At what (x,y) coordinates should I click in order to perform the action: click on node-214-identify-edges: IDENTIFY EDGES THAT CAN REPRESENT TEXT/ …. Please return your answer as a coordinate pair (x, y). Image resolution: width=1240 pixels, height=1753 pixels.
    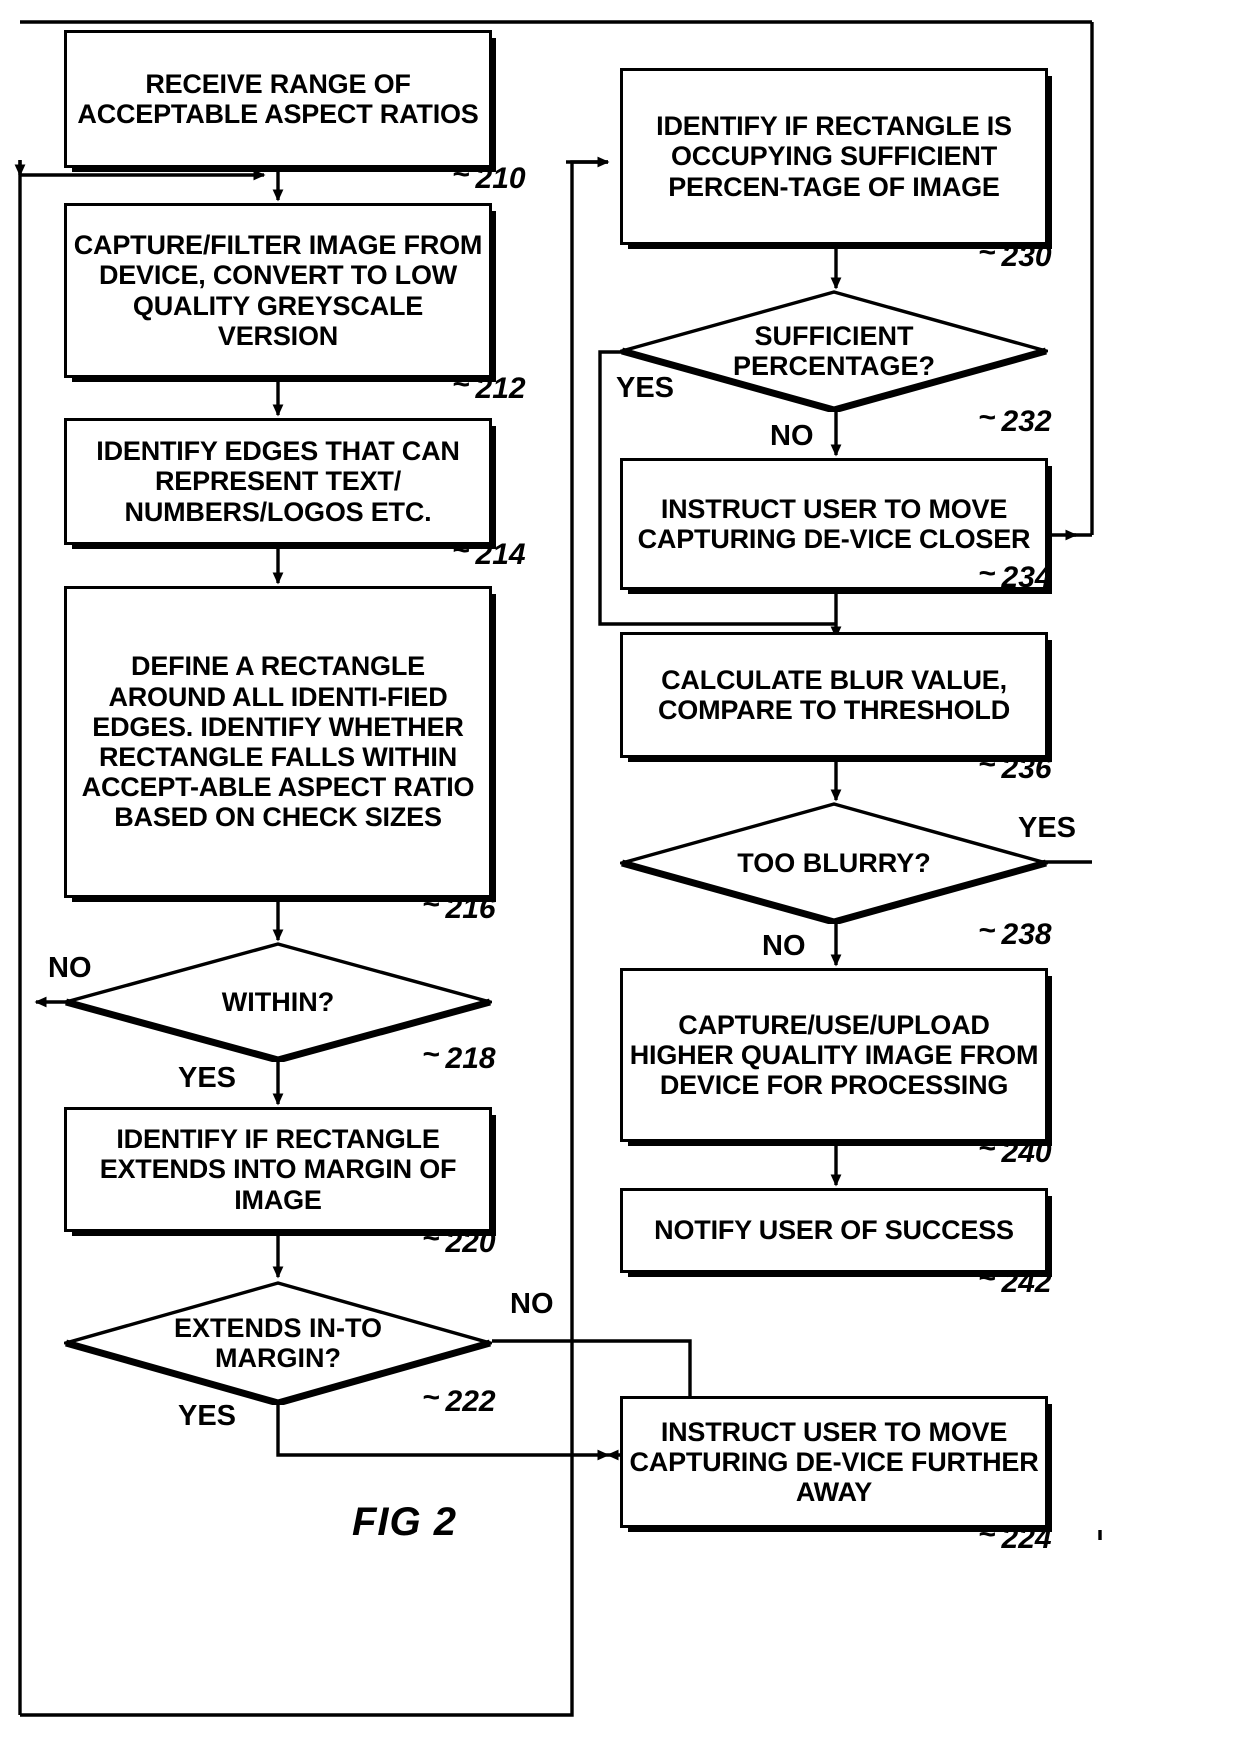
    Looking at the image, I should click on (278, 481).